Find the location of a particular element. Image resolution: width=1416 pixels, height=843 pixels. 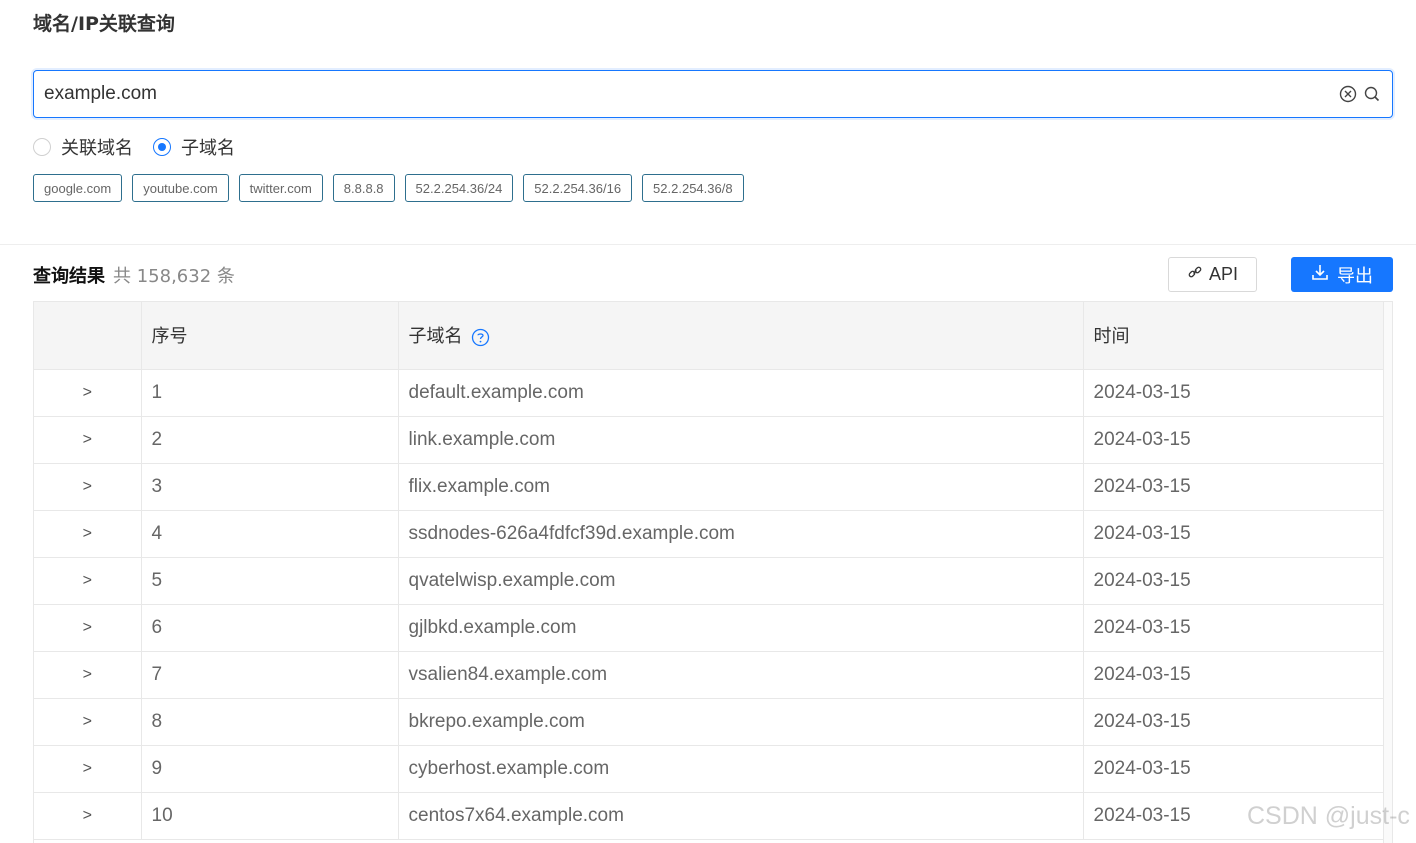

radio-circle-unchecked is located at coordinates (42, 147).